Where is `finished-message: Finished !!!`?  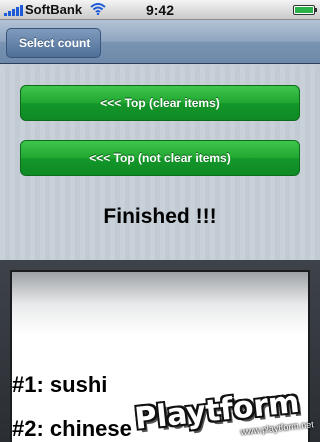 finished-message: Finished !!! is located at coordinates (160, 216).